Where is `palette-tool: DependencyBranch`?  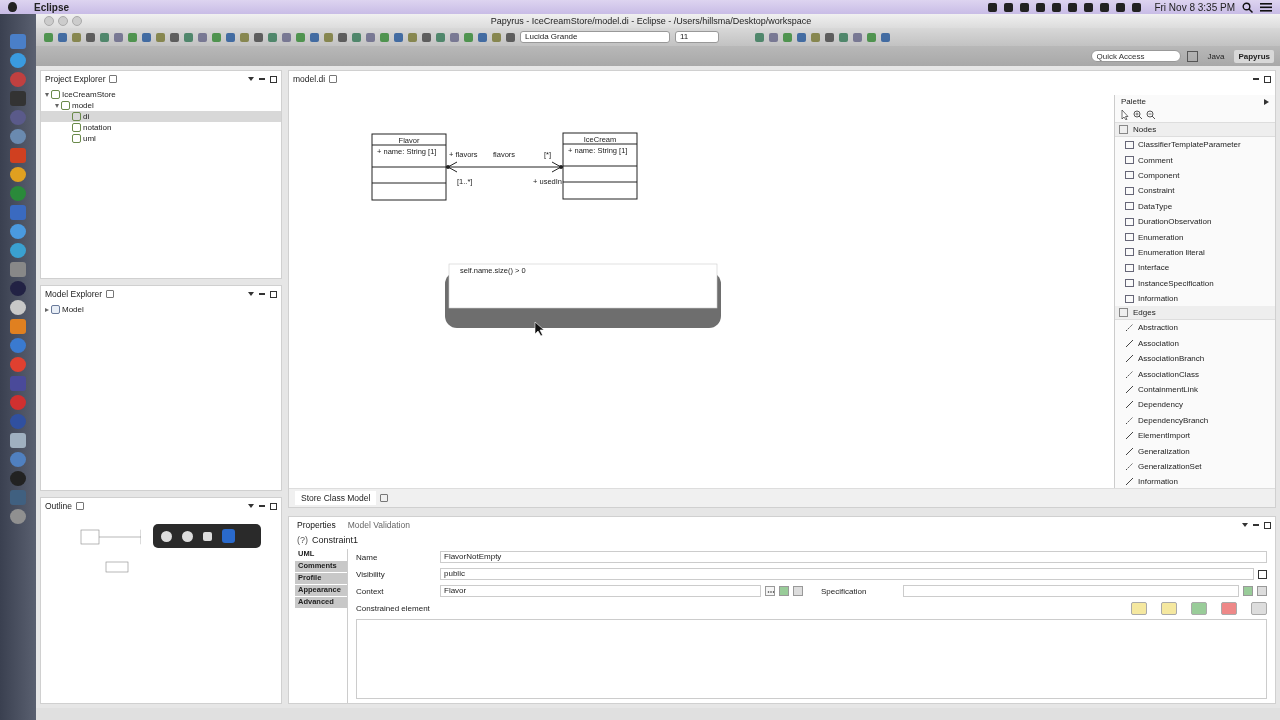 palette-tool: DependencyBranch is located at coordinates (1195, 420).